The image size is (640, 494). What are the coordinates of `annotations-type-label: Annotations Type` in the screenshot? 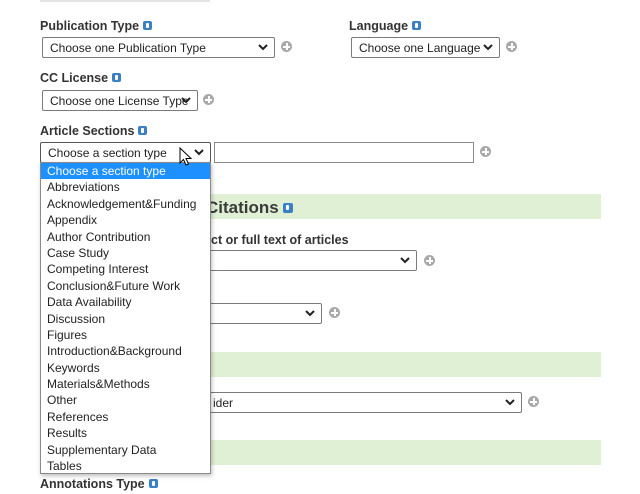 It's located at (99, 484).